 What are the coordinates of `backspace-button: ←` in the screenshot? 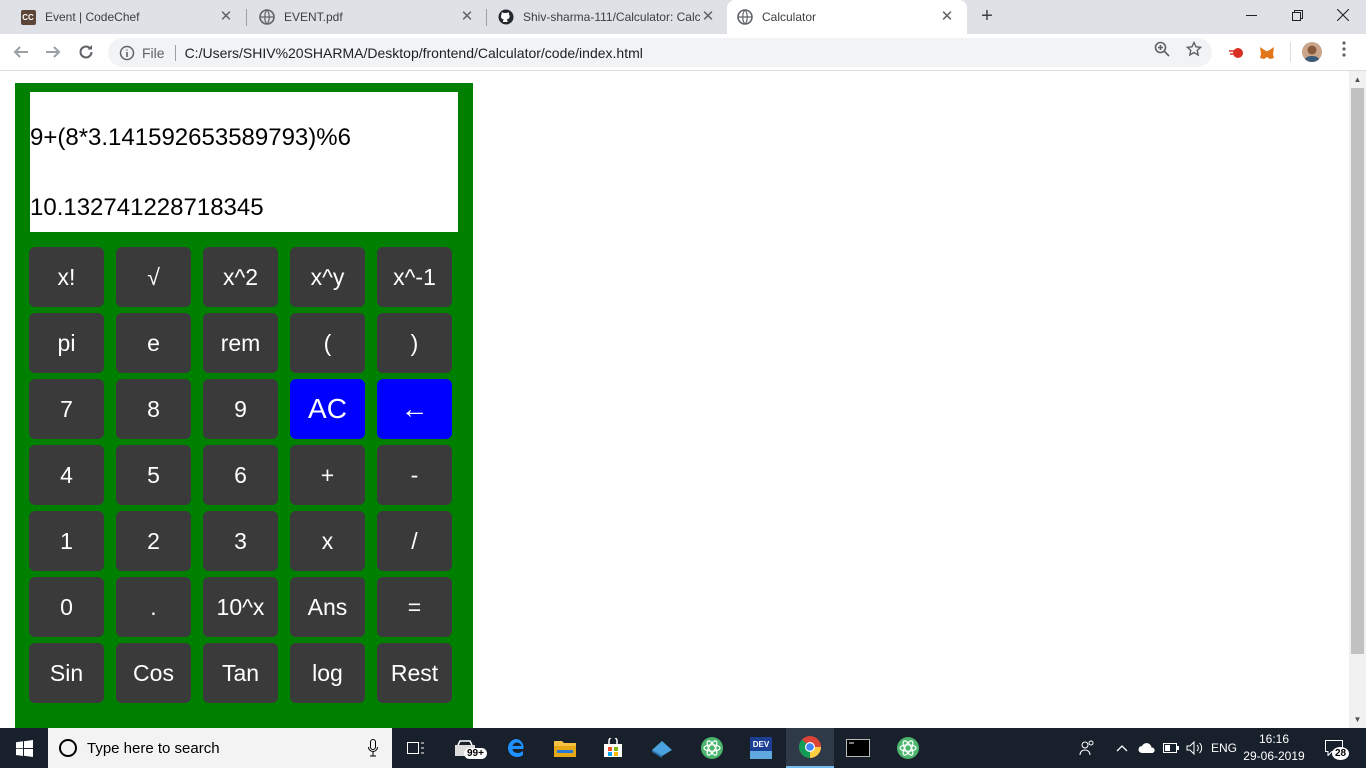 It's located at (414, 409).